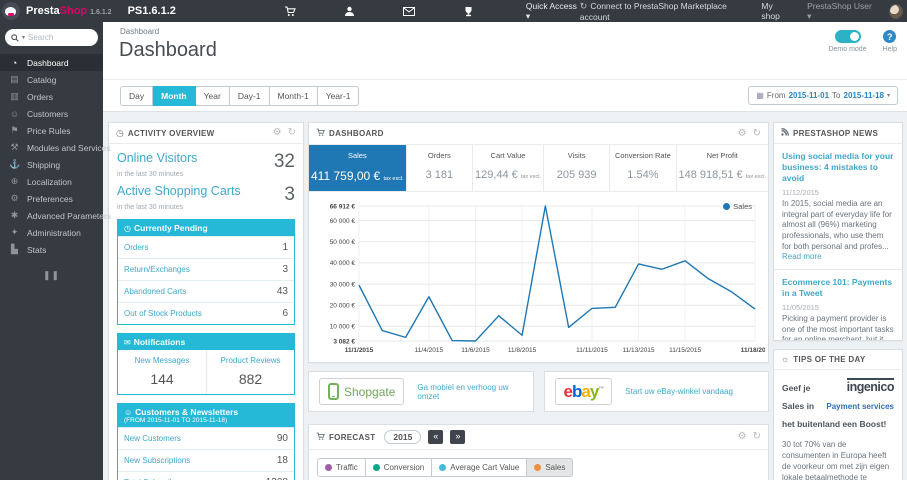 Image resolution: width=907 pixels, height=480 pixels. I want to click on messages-icon, so click(408, 11).